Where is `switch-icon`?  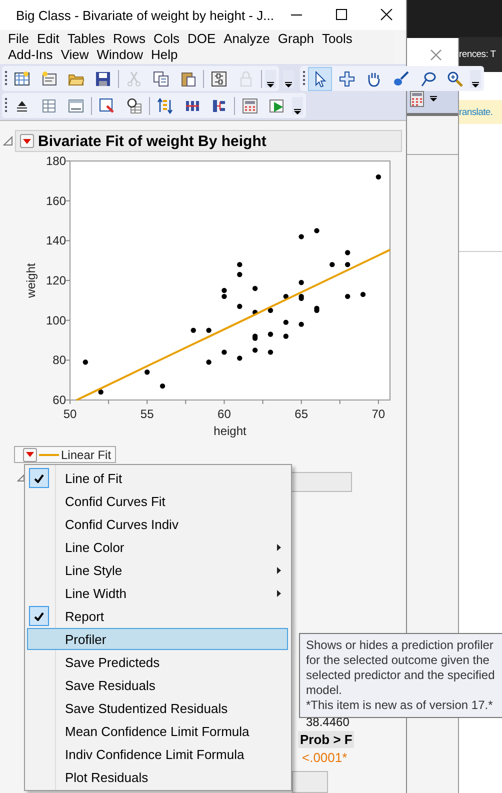
switch-icon is located at coordinates (219, 78).